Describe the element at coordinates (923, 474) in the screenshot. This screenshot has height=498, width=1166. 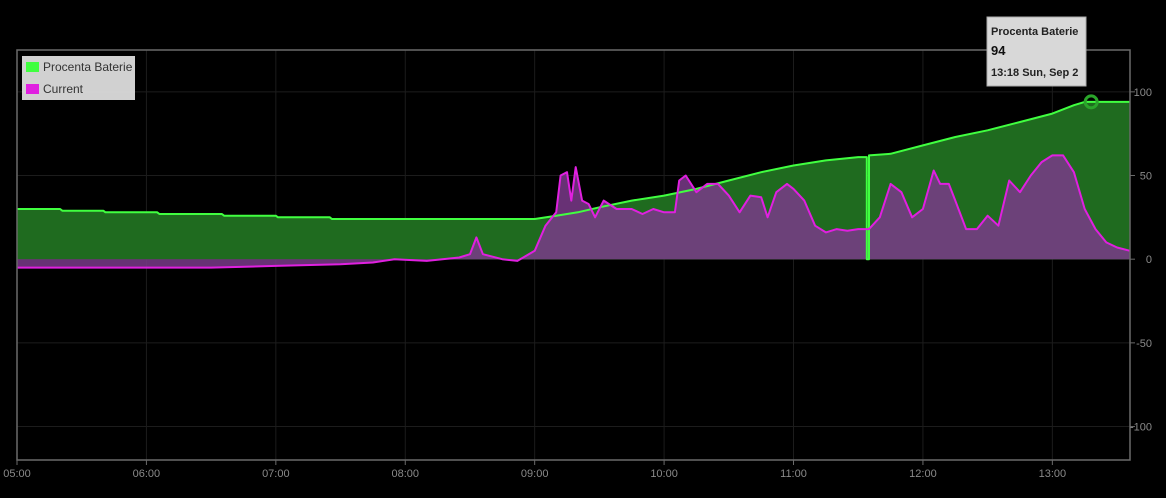
I see `x-tick-label: 12:00` at that location.